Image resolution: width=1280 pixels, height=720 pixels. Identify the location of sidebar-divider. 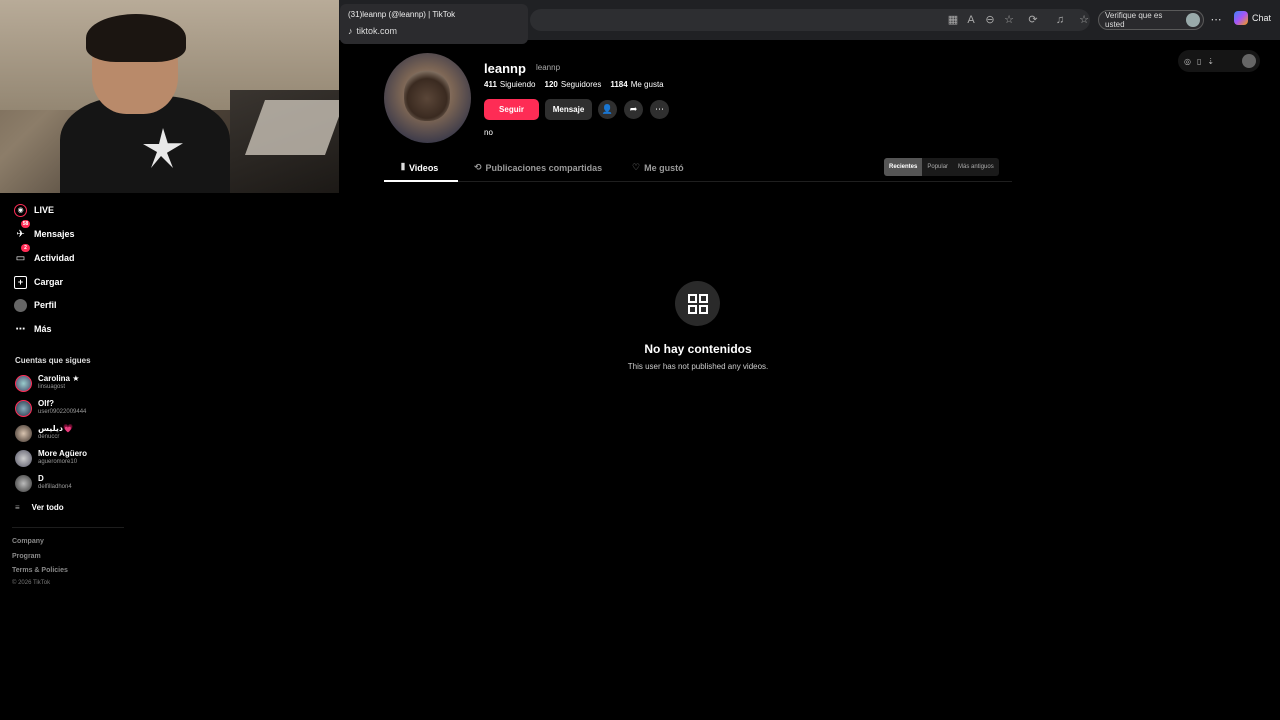
(68, 527).